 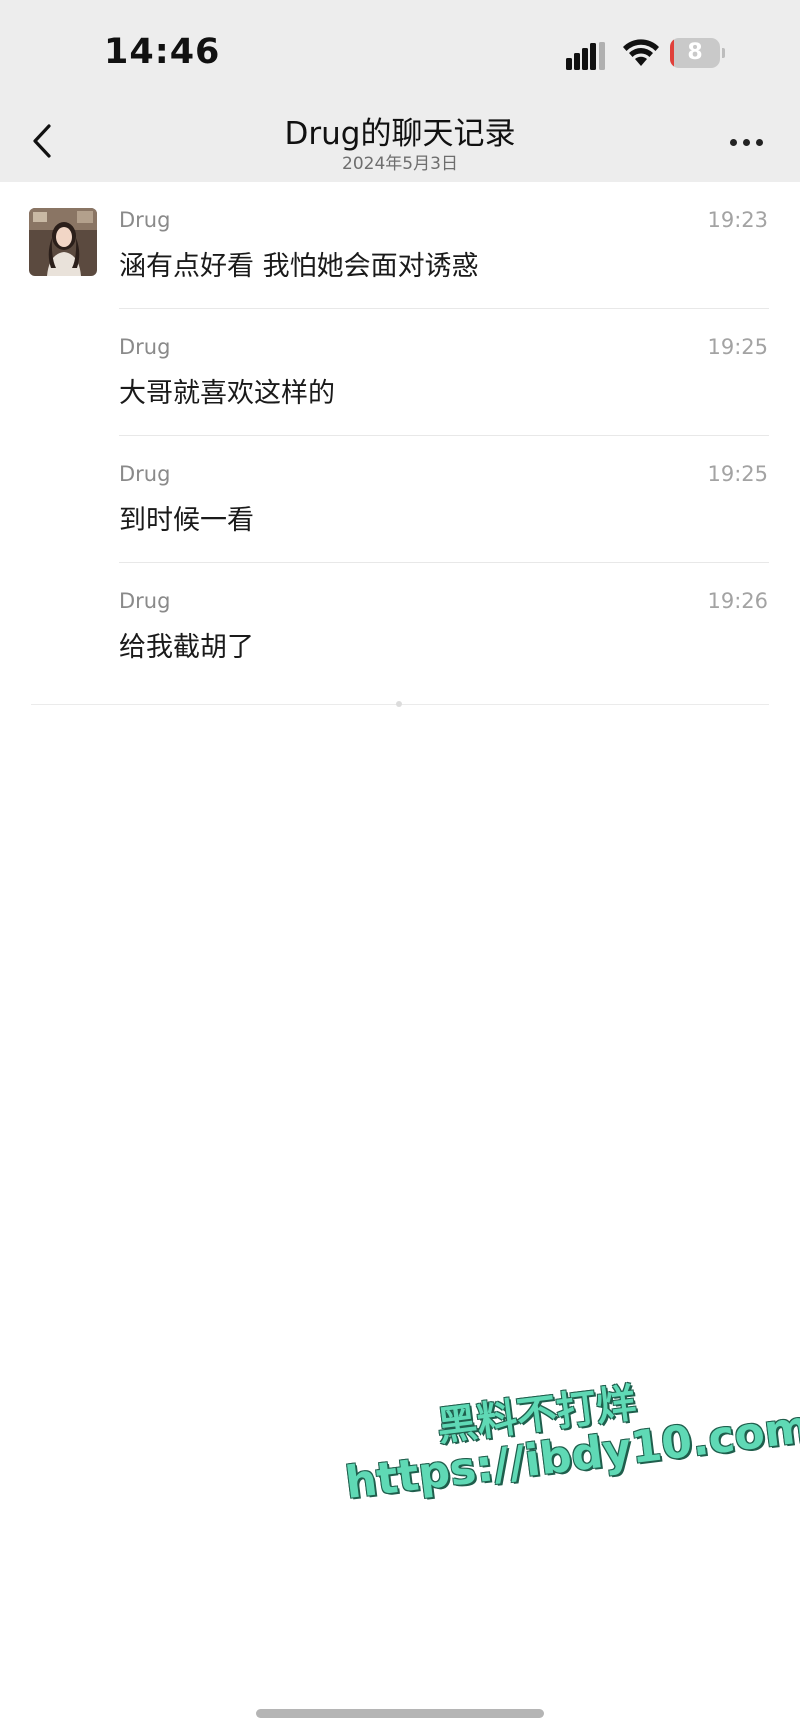 What do you see at coordinates (568, 1464) in the screenshot?
I see `watermark: 黑料不打烊 https://ibdy10.com` at bounding box center [568, 1464].